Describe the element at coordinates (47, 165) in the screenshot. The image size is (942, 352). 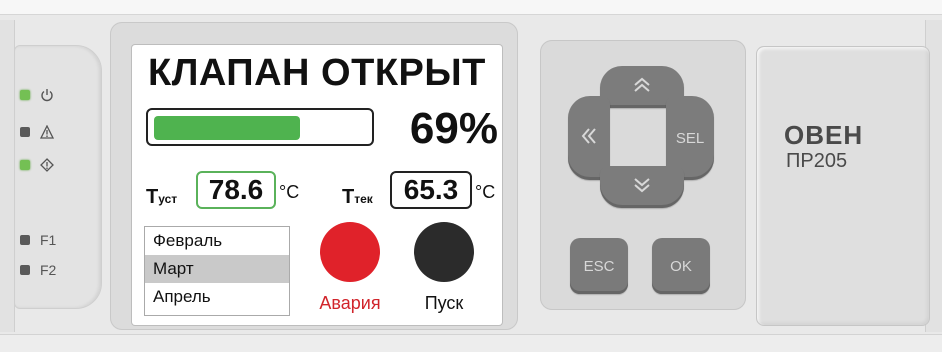
I see `diamond-icon` at that location.